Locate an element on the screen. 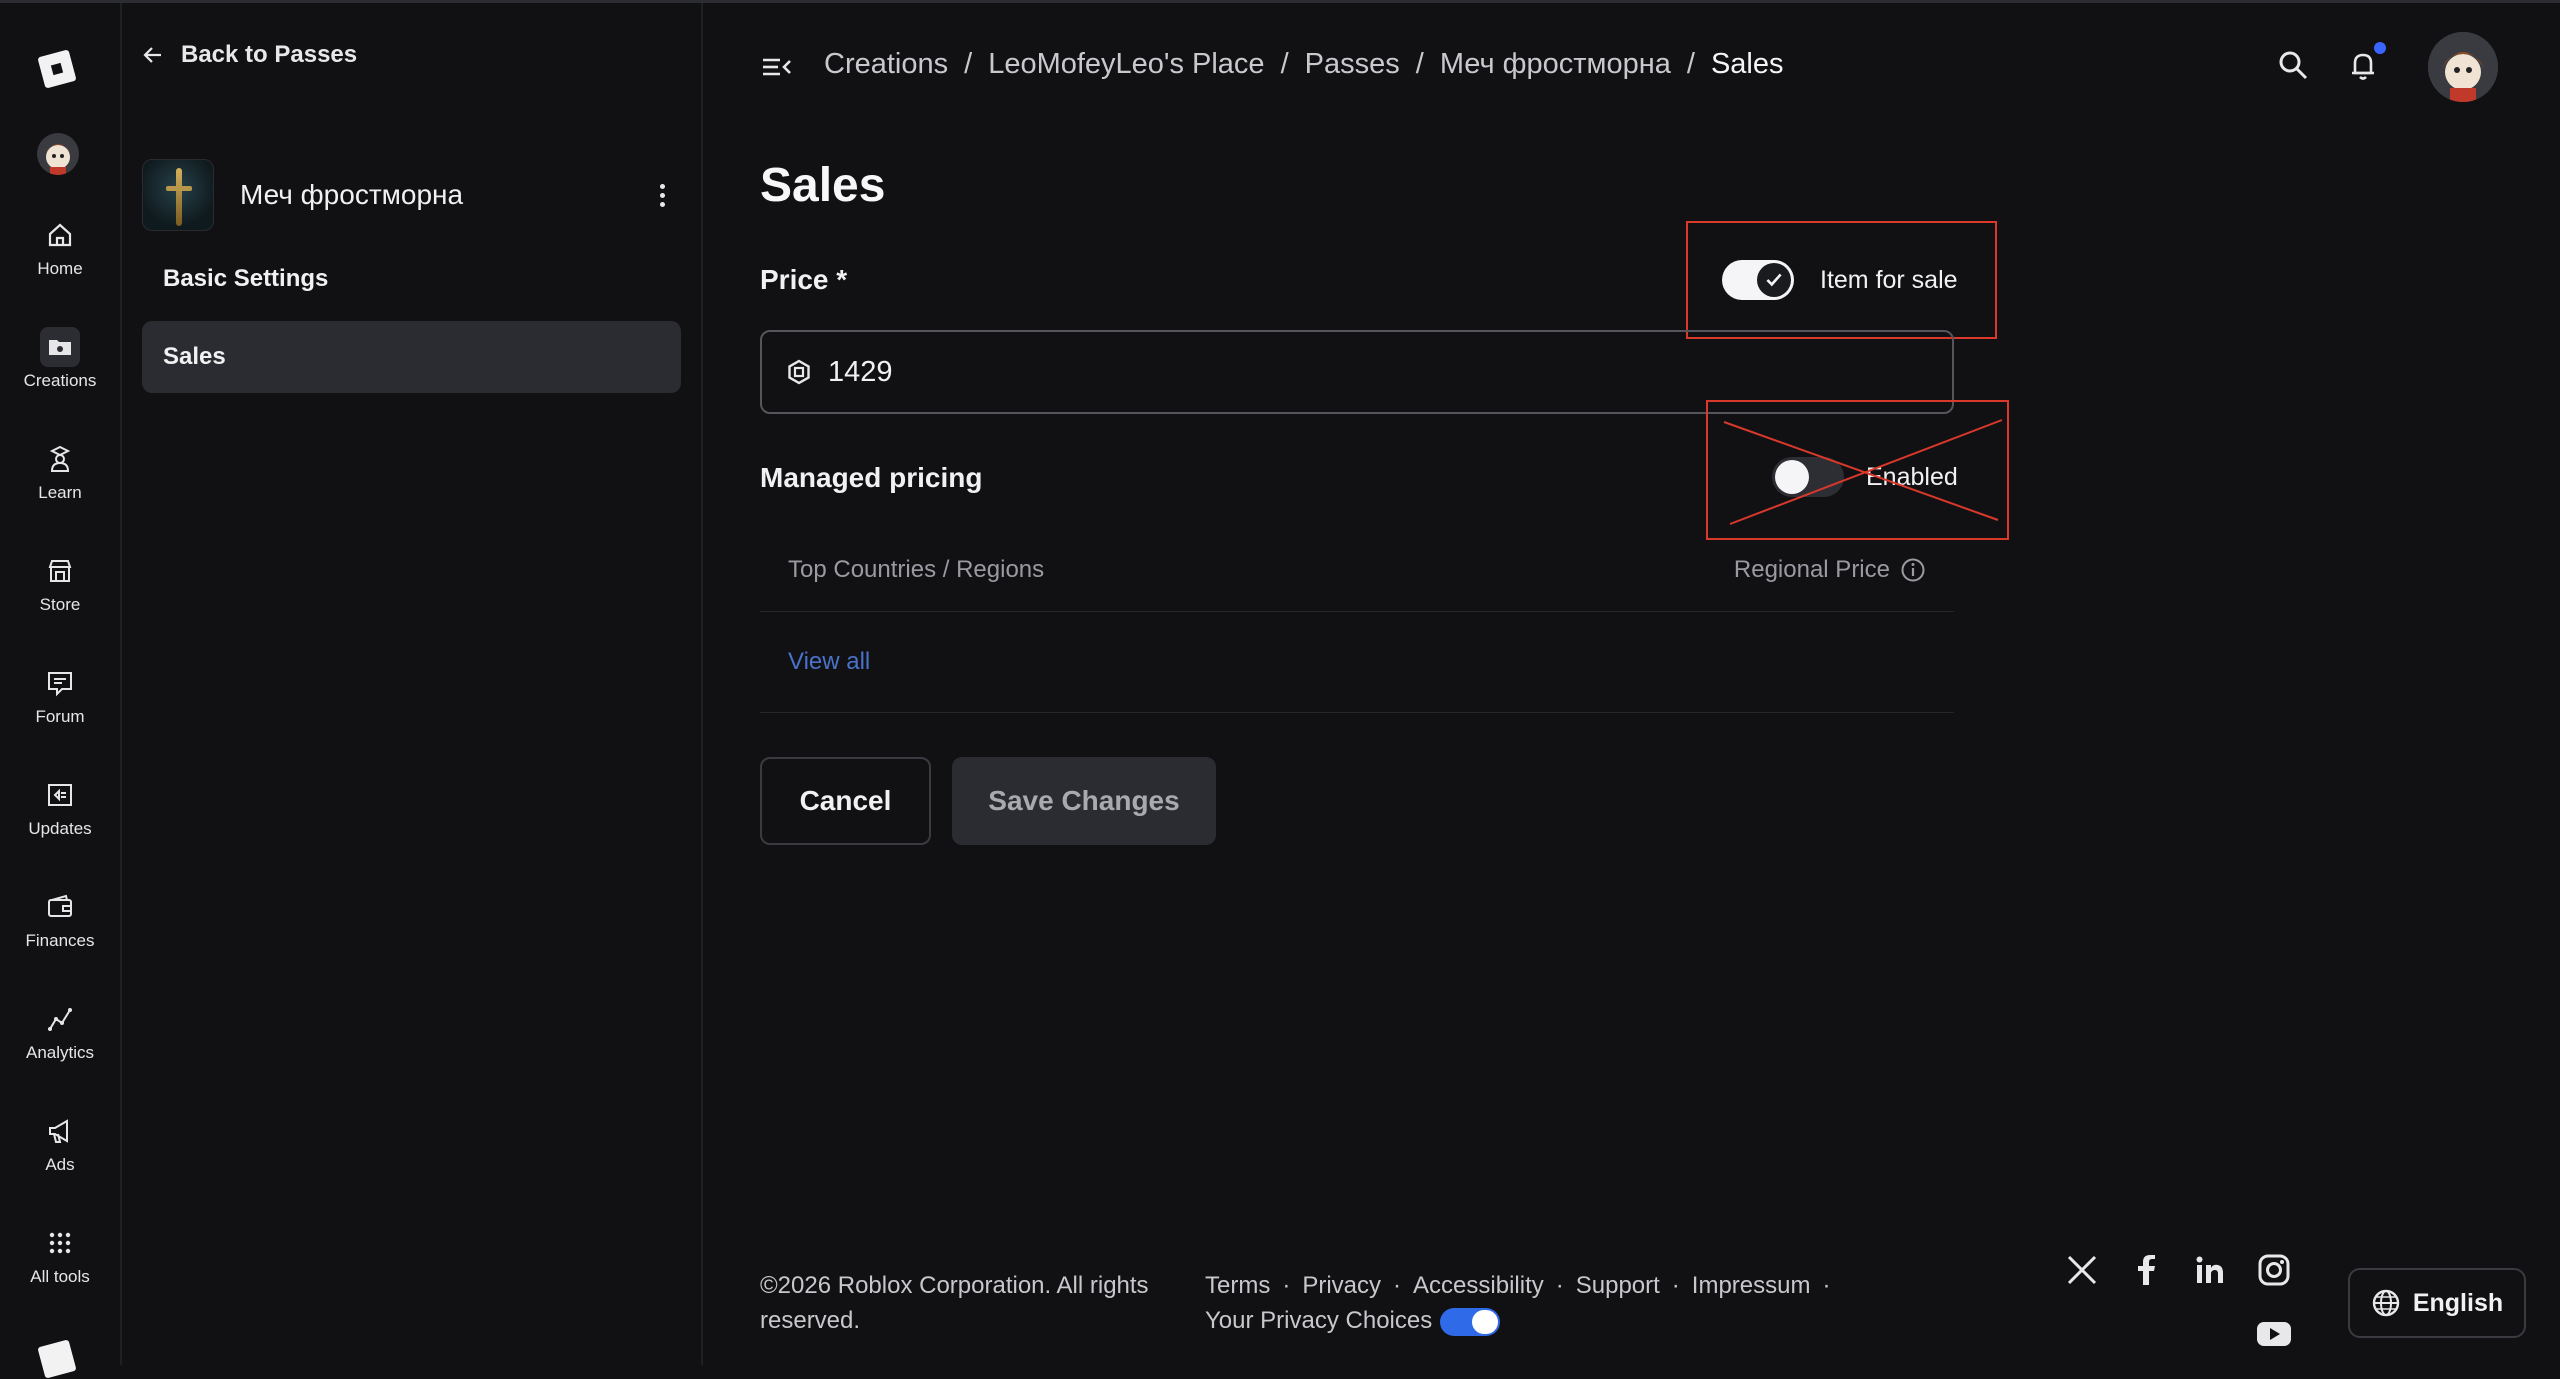 This screenshot has height=1379, width=2560. annotation-cross-managed-pricing is located at coordinates (1857, 470).